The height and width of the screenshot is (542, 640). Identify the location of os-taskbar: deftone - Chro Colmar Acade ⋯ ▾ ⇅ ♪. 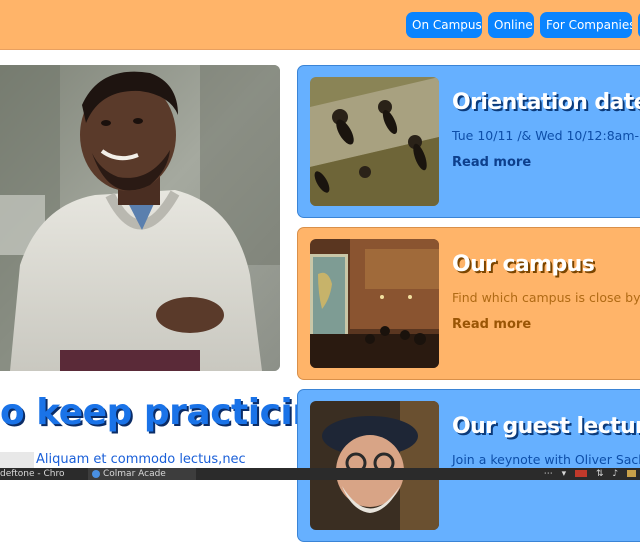
(320, 474).